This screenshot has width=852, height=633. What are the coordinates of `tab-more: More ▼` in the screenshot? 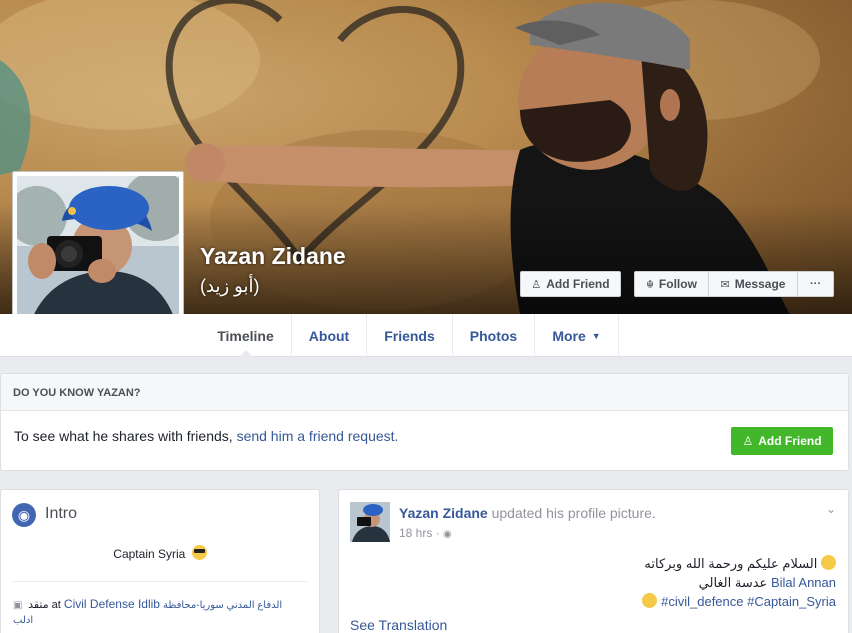 It's located at (577, 335).